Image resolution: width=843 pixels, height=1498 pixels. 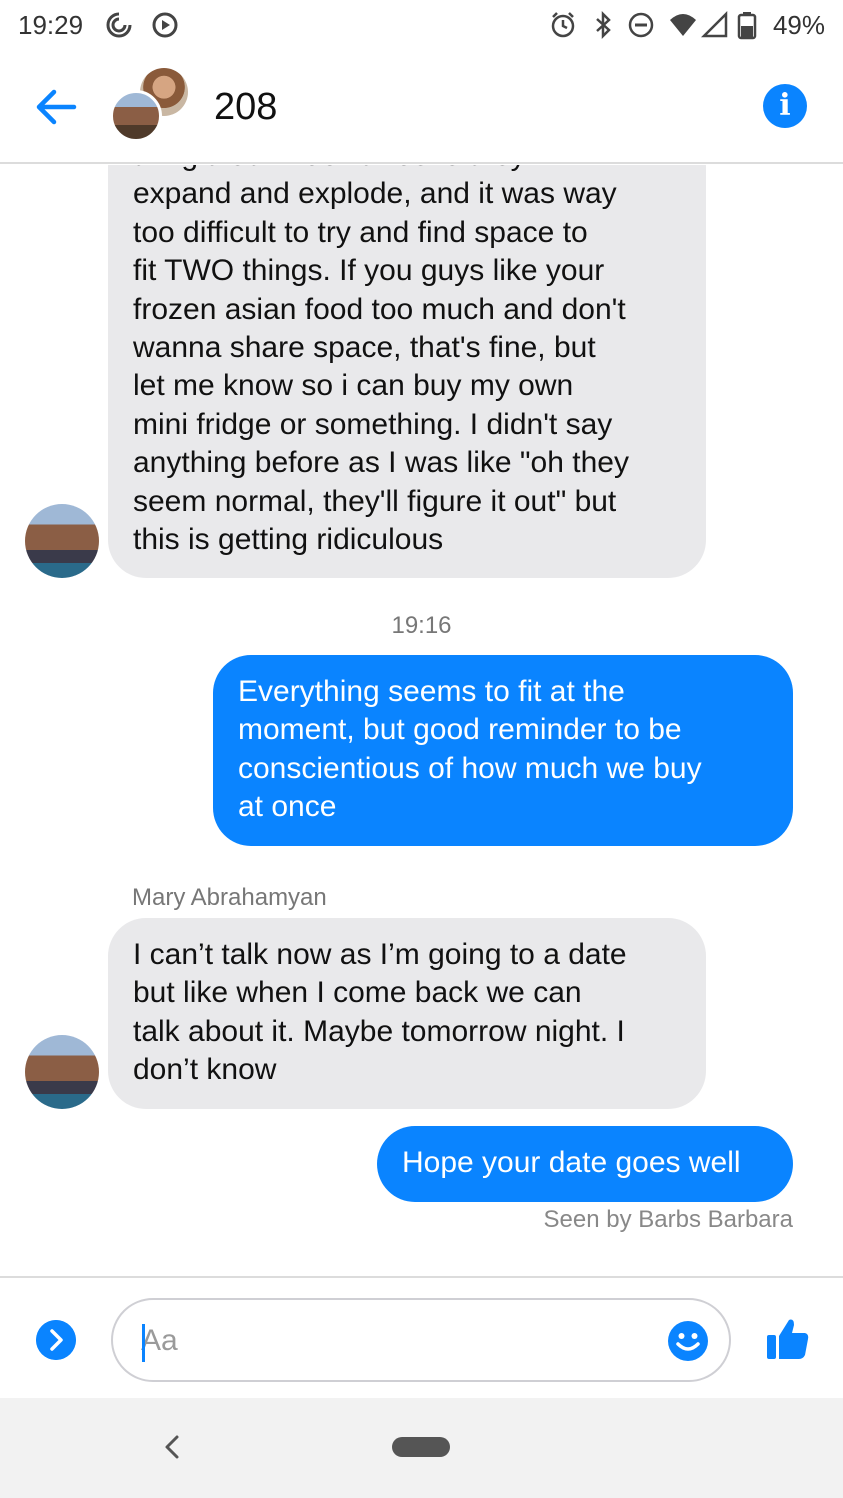 I want to click on message-line: too difficult to try and find space to, so click(x=360, y=232).